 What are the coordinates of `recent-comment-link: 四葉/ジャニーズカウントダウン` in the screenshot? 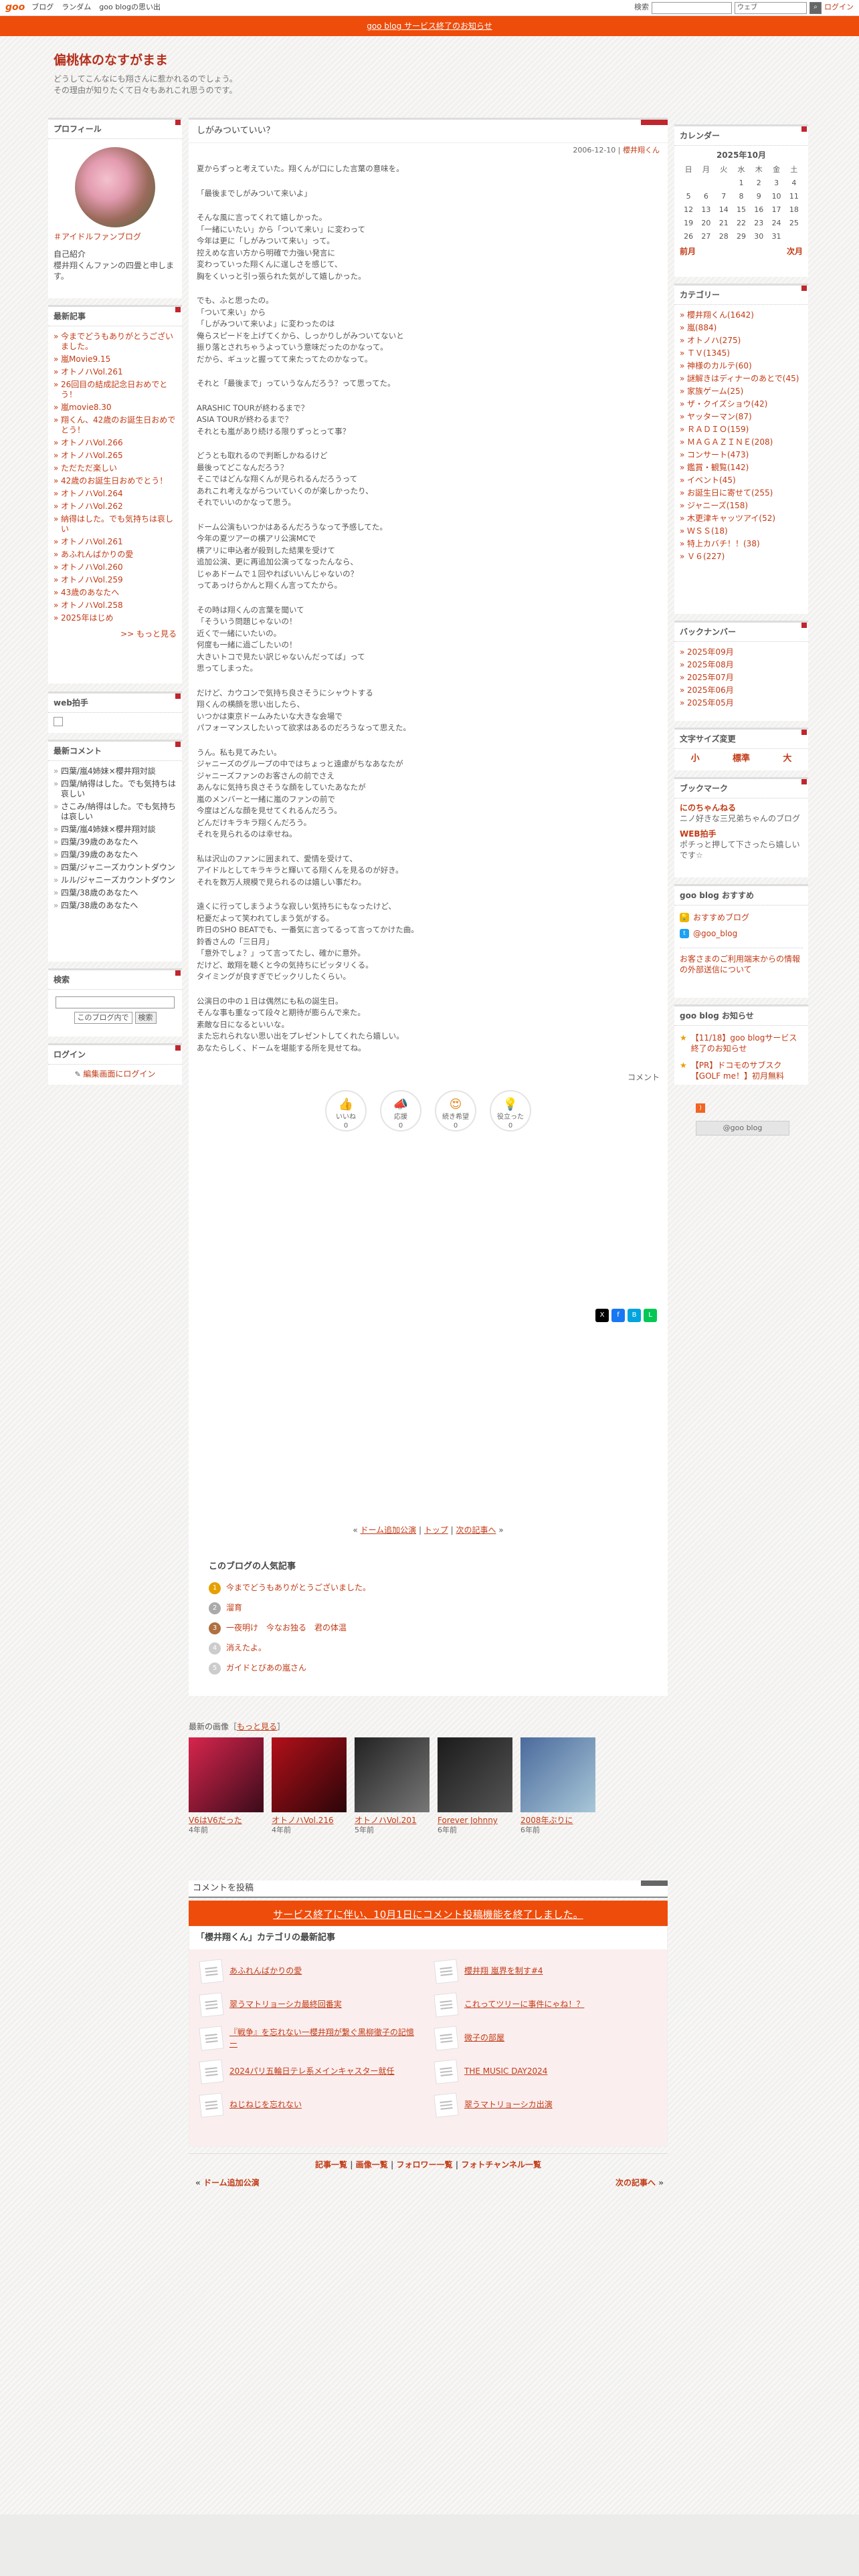 It's located at (118, 867).